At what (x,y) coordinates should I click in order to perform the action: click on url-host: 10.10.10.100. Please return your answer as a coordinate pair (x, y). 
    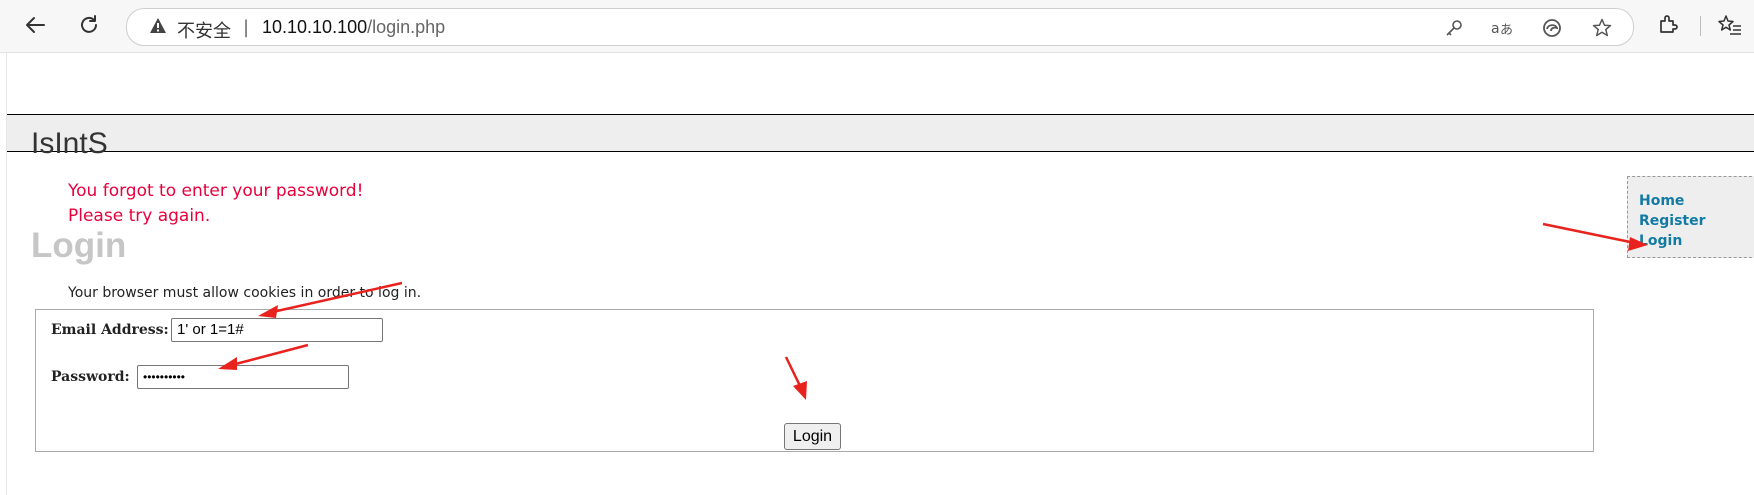
    Looking at the image, I should click on (315, 27).